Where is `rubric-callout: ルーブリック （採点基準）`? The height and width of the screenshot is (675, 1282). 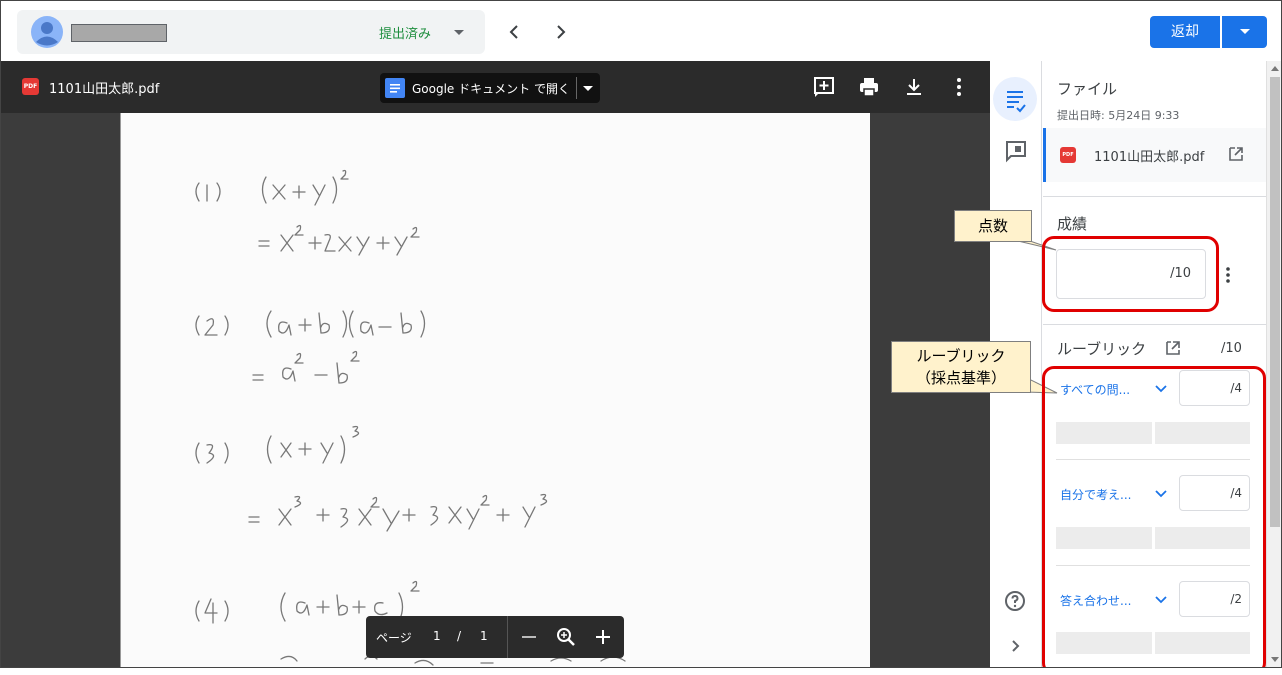
rubric-callout: ルーブリック （採点基準） is located at coordinates (961, 367).